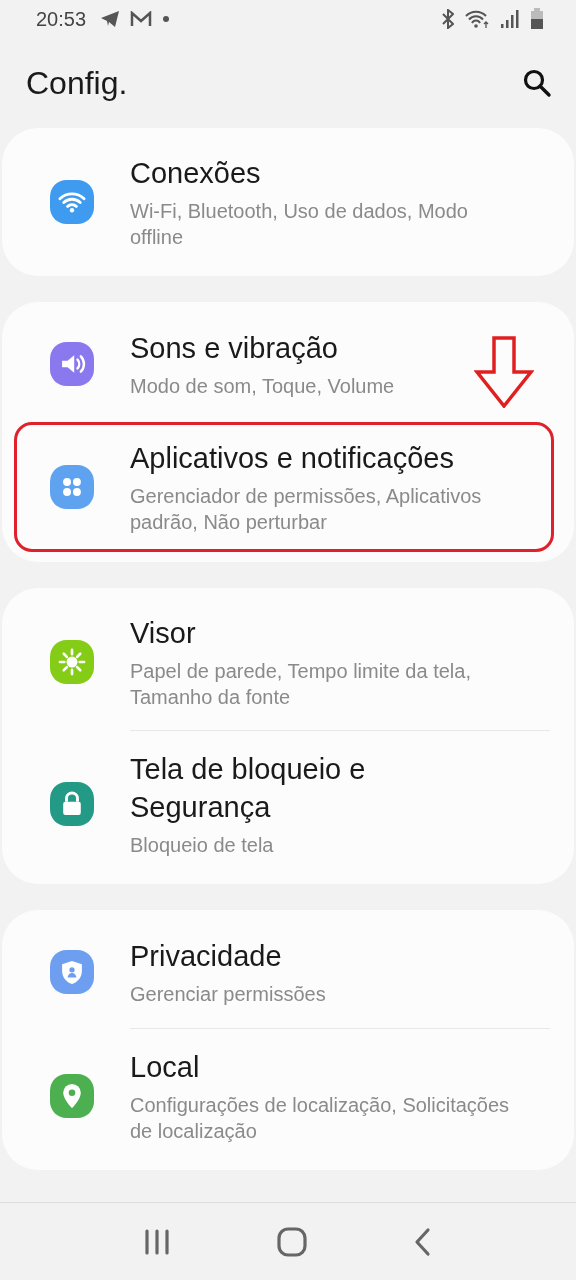 This screenshot has height=1280, width=576. I want to click on home-icon, so click(292, 1241).